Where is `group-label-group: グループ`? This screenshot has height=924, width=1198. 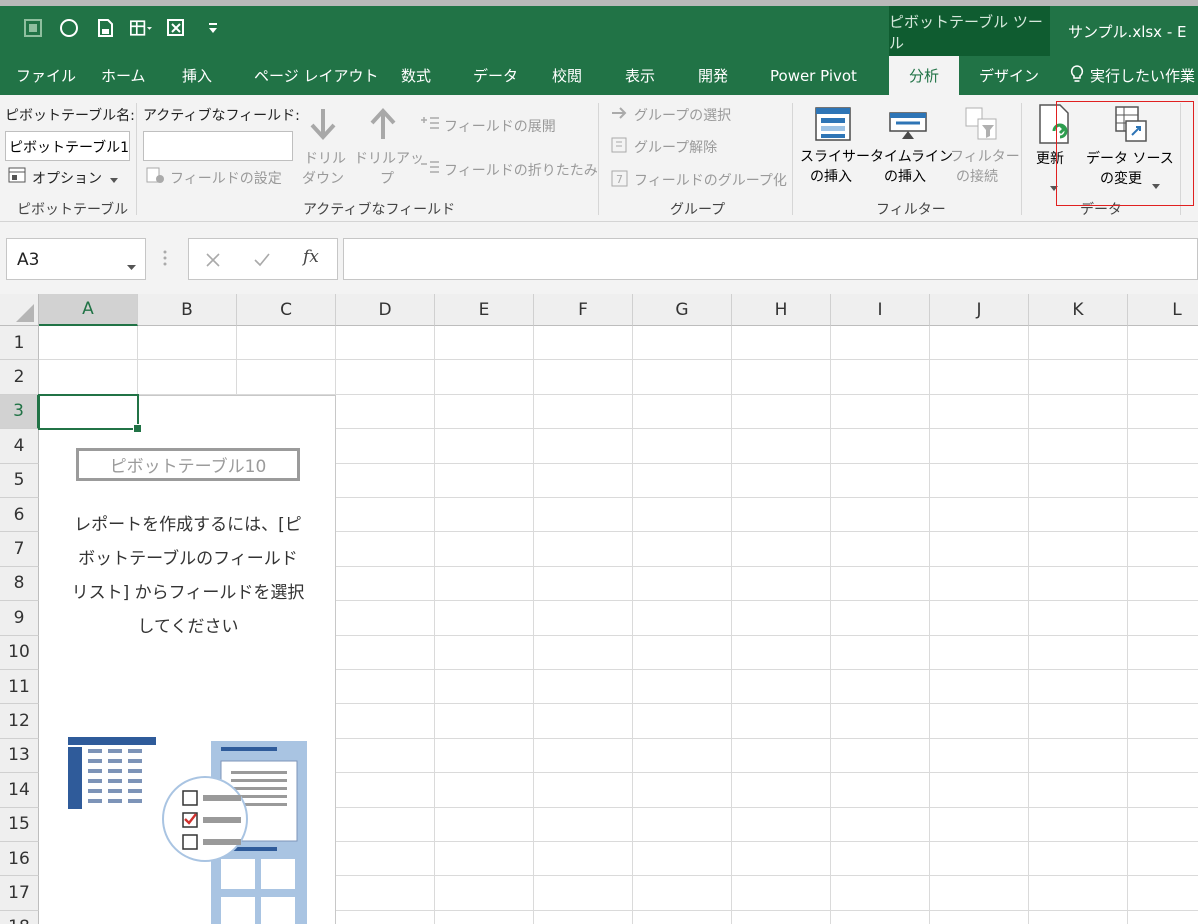
group-label-group: グループ is located at coordinates (698, 210).